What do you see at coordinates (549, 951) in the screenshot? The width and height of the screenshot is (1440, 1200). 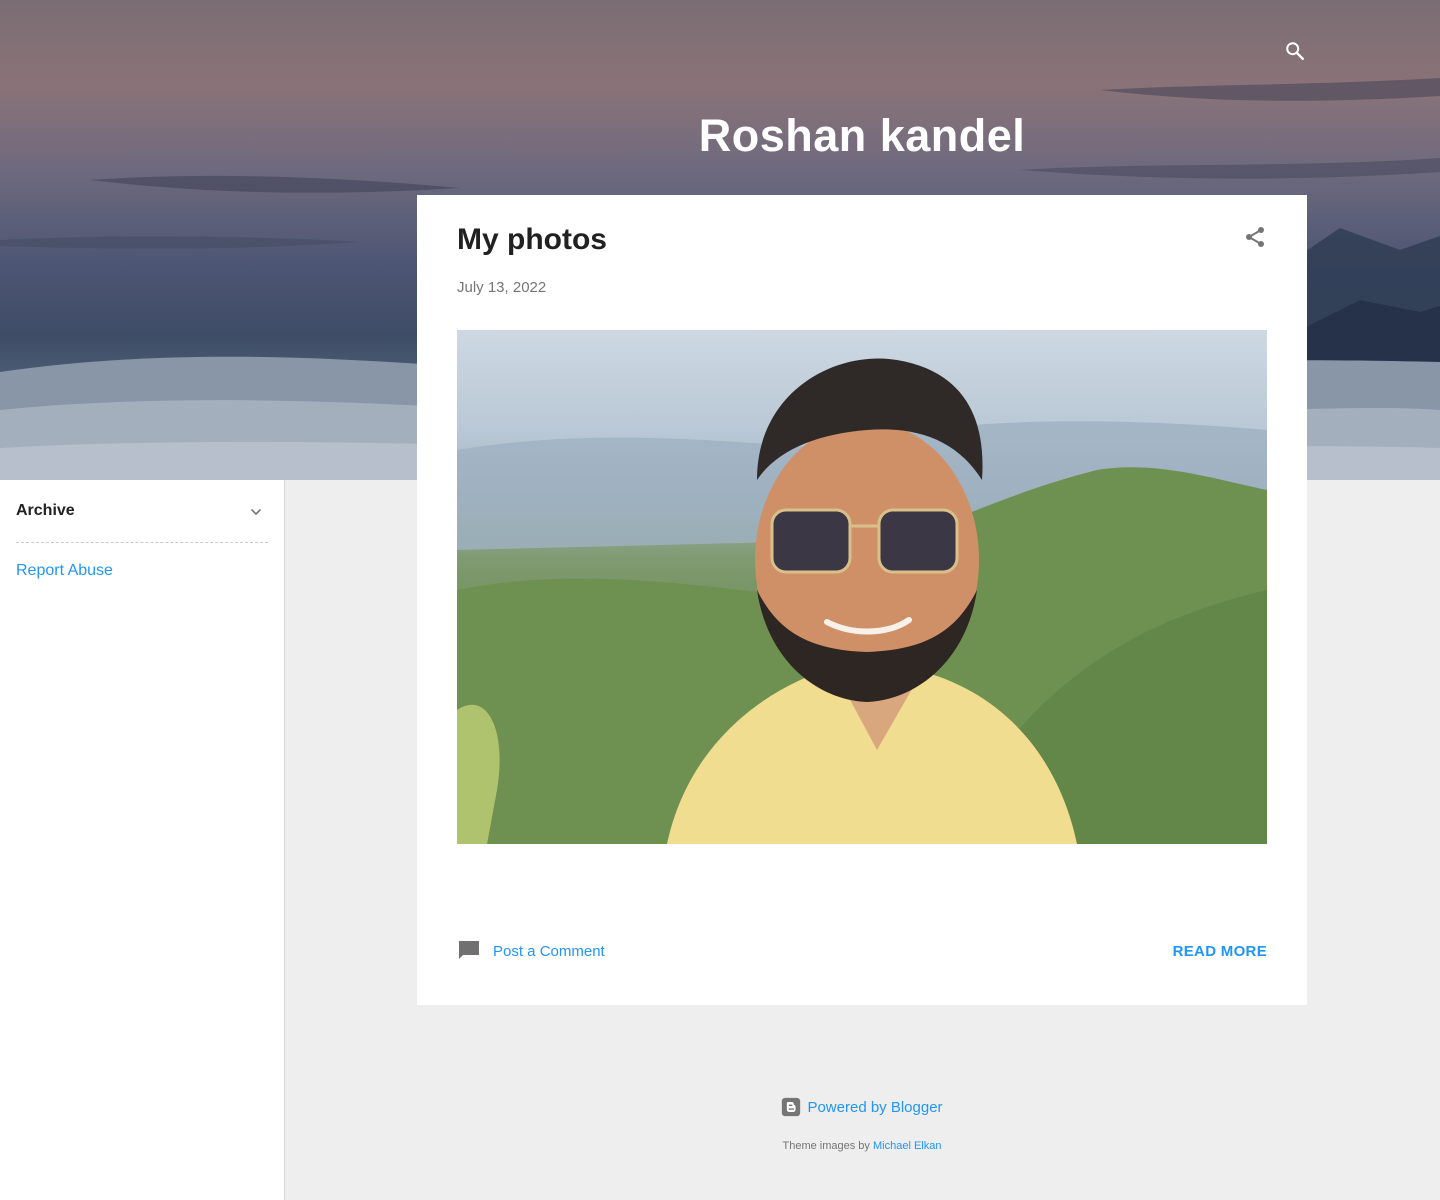 I see `post-comment-label: Post a Comment` at bounding box center [549, 951].